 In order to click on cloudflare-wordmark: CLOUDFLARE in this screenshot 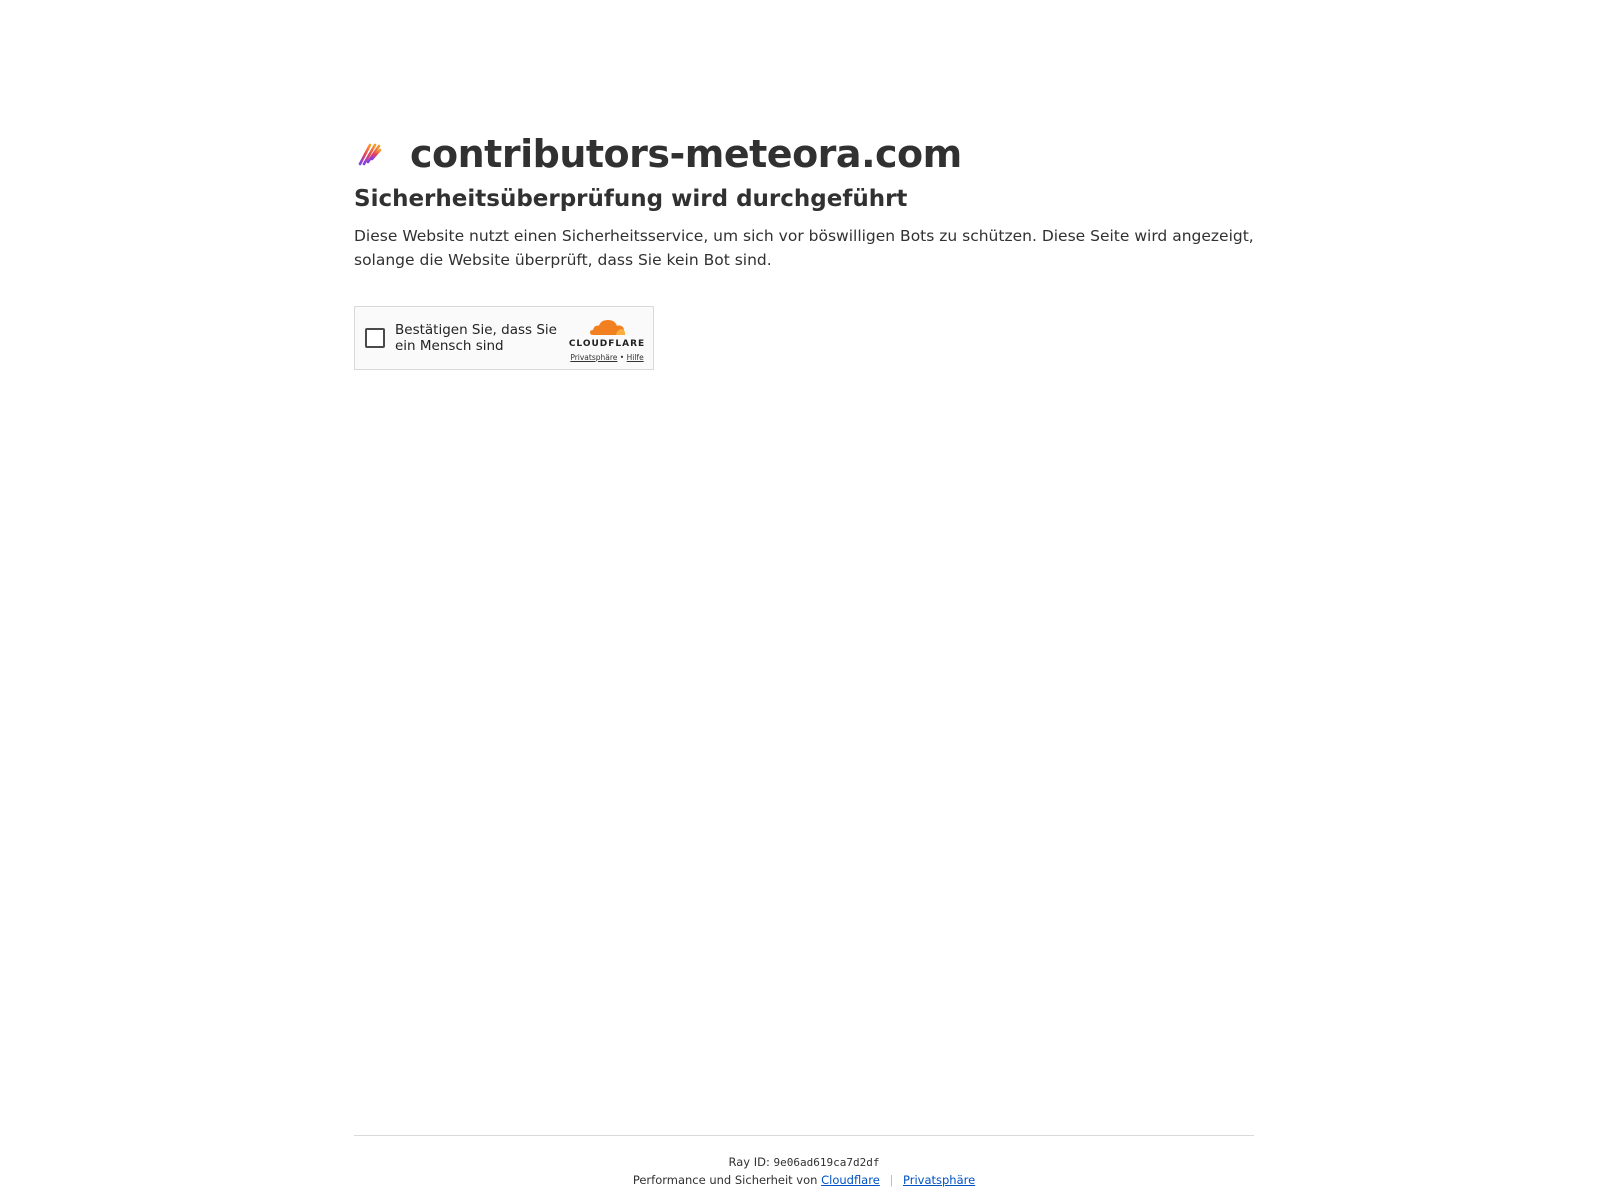, I will do `click(607, 344)`.